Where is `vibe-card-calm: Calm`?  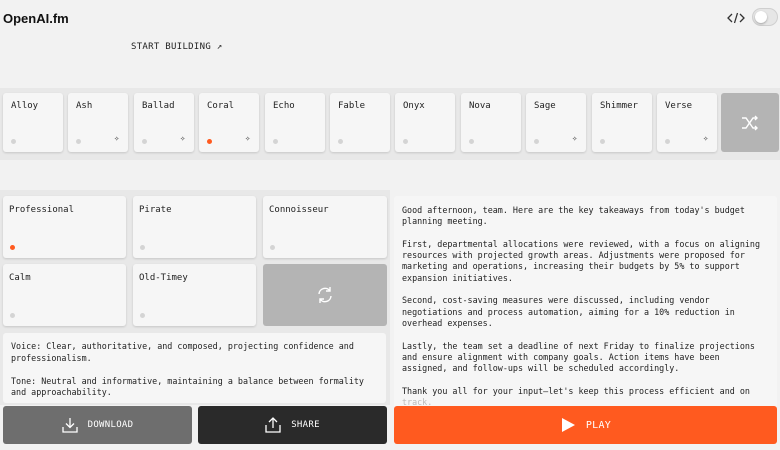
vibe-card-calm: Calm is located at coordinates (64, 295).